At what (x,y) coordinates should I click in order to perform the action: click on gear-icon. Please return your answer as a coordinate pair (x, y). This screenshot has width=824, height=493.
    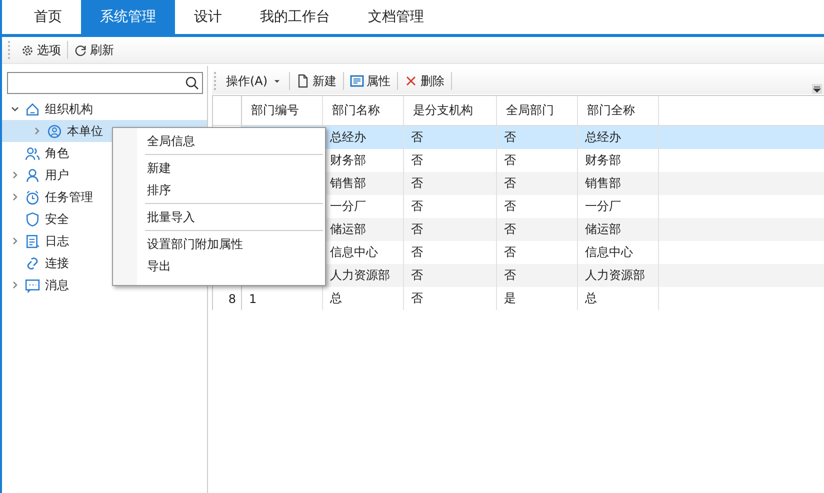
    Looking at the image, I should click on (27, 50).